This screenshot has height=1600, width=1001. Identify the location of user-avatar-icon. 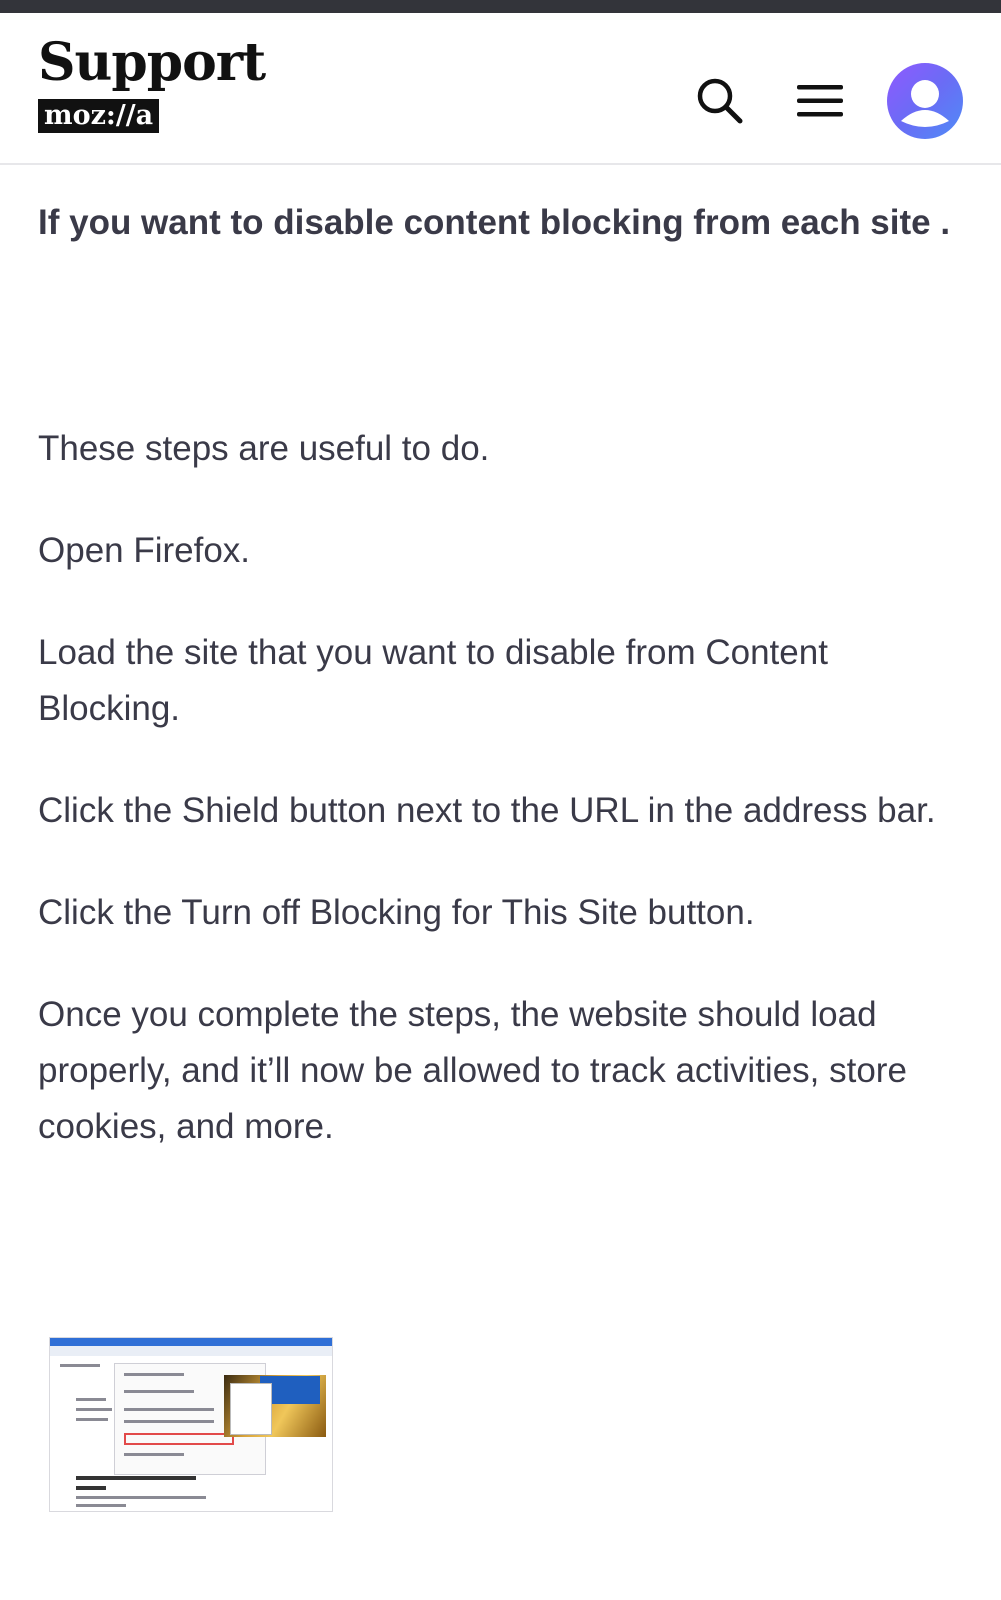
(925, 103).